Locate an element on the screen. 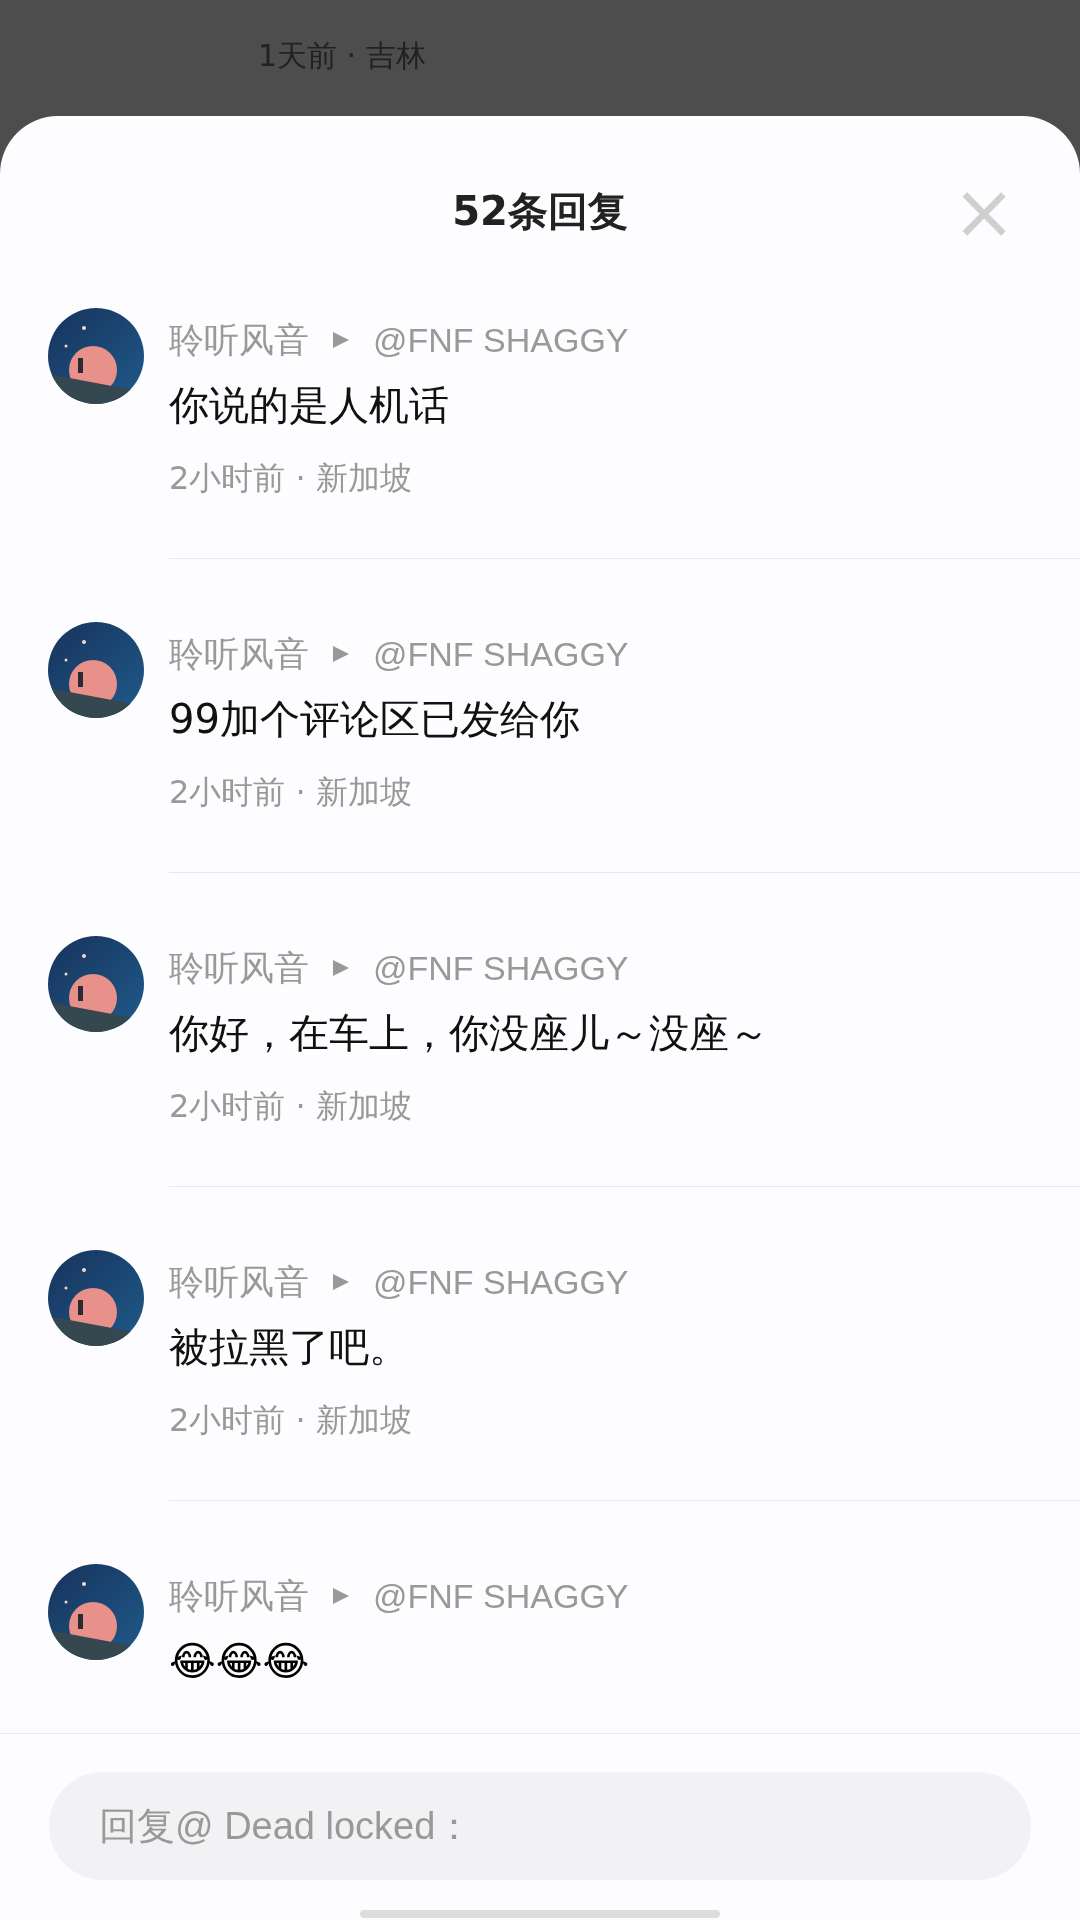 This screenshot has width=1080, height=1920. comment-text: 😂😂😂 is located at coordinates (239, 1661).